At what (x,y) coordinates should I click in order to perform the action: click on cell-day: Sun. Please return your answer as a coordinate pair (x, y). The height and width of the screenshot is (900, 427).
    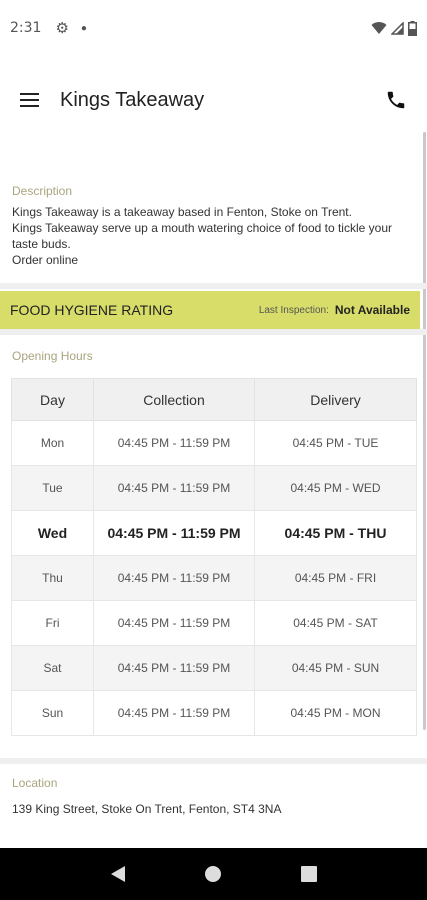
    Looking at the image, I should click on (52, 713).